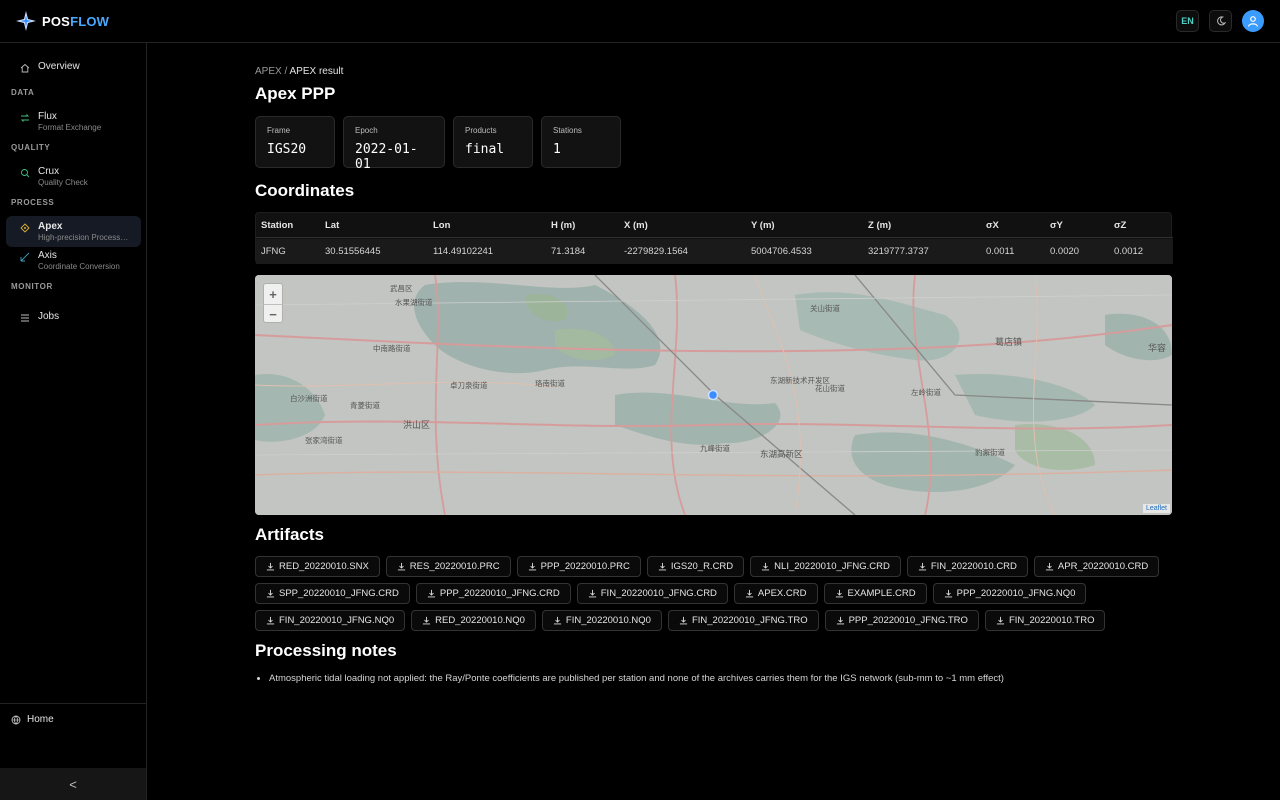 This screenshot has width=1280, height=800. What do you see at coordinates (601, 620) in the screenshot?
I see `artifact-download-button: FIN_20220010.NQ0` at bounding box center [601, 620].